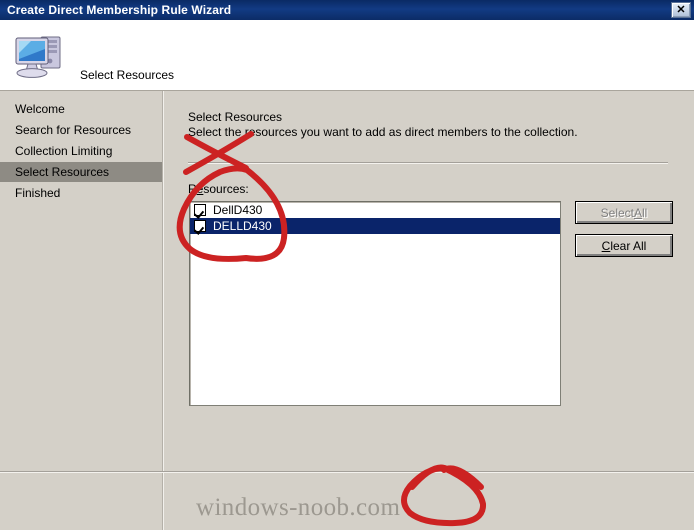 The height and width of the screenshot is (530, 694). I want to click on footer-separator, so click(347, 472).